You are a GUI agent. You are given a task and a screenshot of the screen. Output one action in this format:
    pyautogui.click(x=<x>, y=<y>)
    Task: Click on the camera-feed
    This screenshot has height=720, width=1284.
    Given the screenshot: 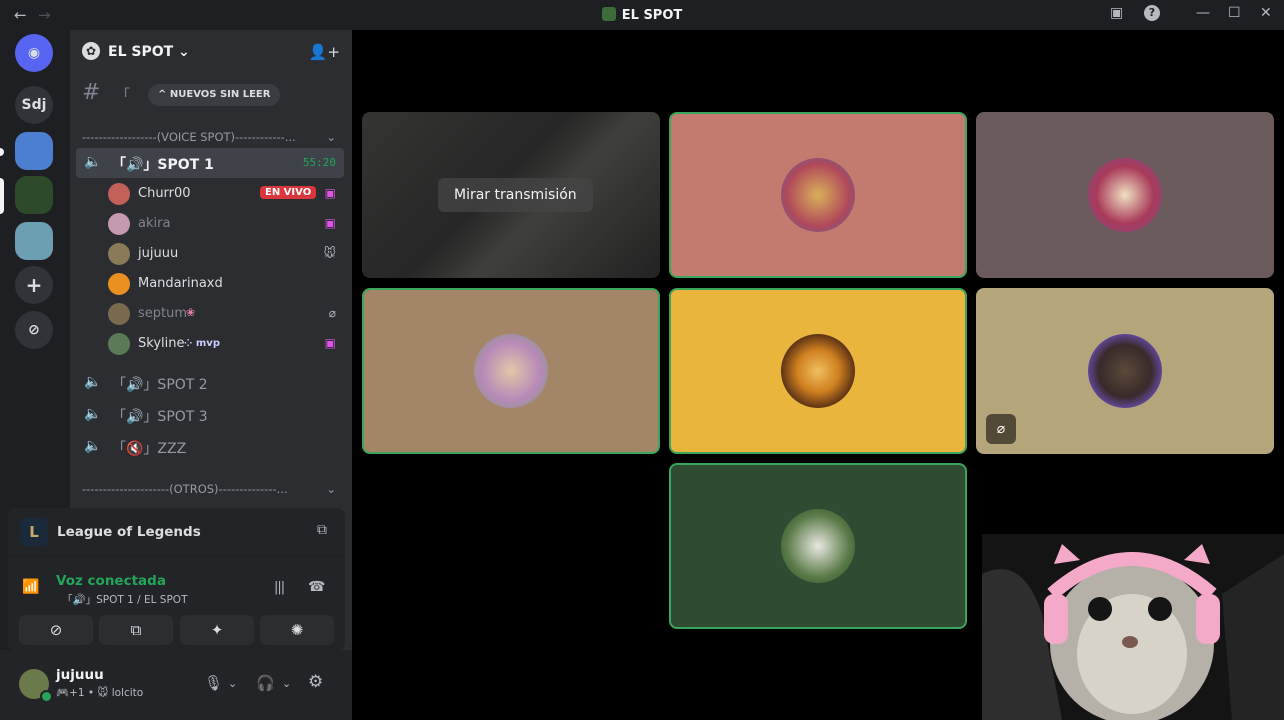 What is the action you would take?
    pyautogui.click(x=1133, y=627)
    